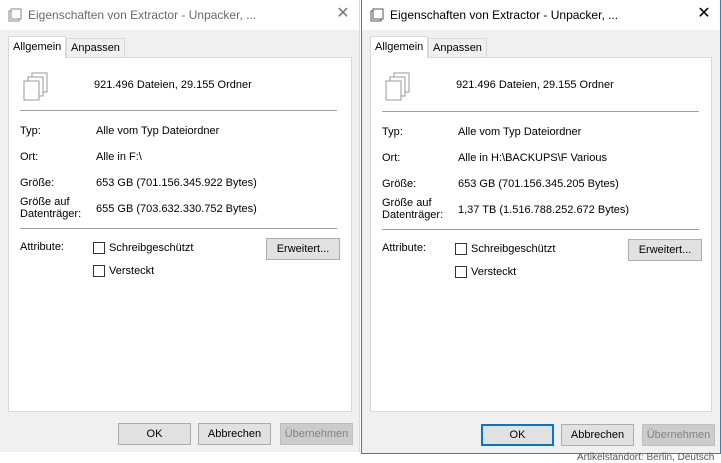  Describe the element at coordinates (176, 183) in the screenshot. I see `size-value: 653 GB (701.156.345.922 Bytes)` at that location.